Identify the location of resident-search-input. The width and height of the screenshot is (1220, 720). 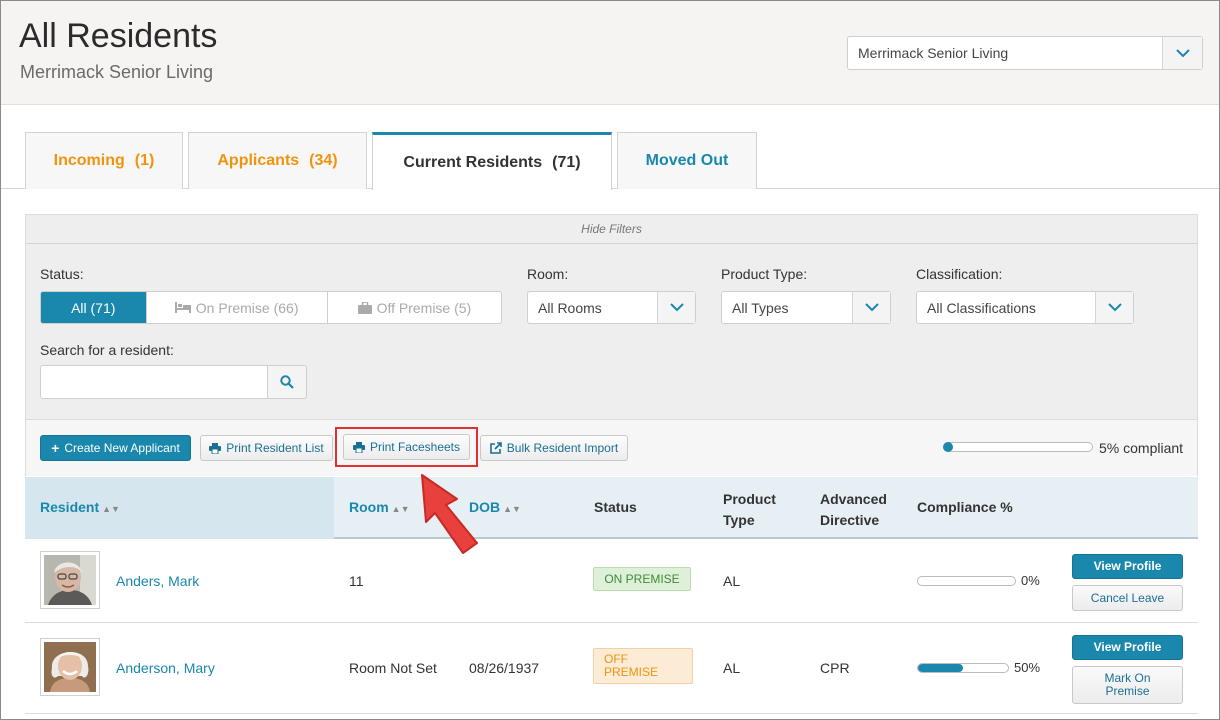
(154, 382).